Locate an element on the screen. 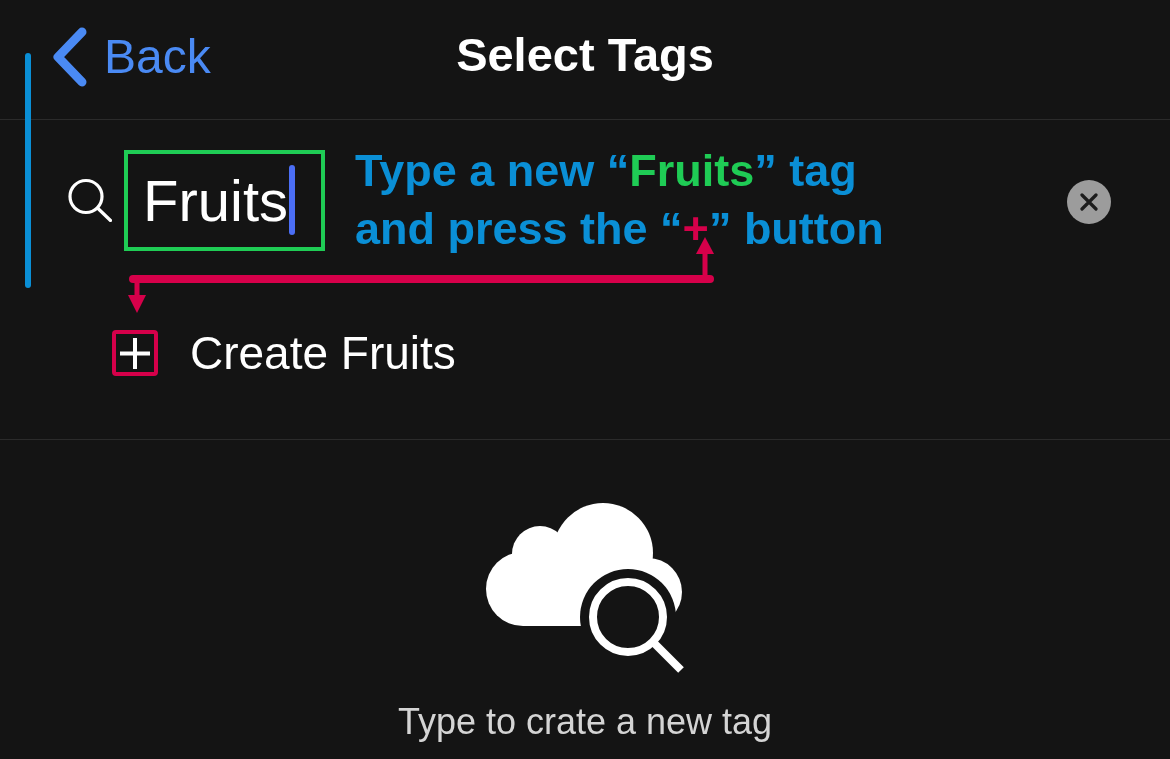 The height and width of the screenshot is (759, 1170). chevron-left-icon is located at coordinates (70, 56).